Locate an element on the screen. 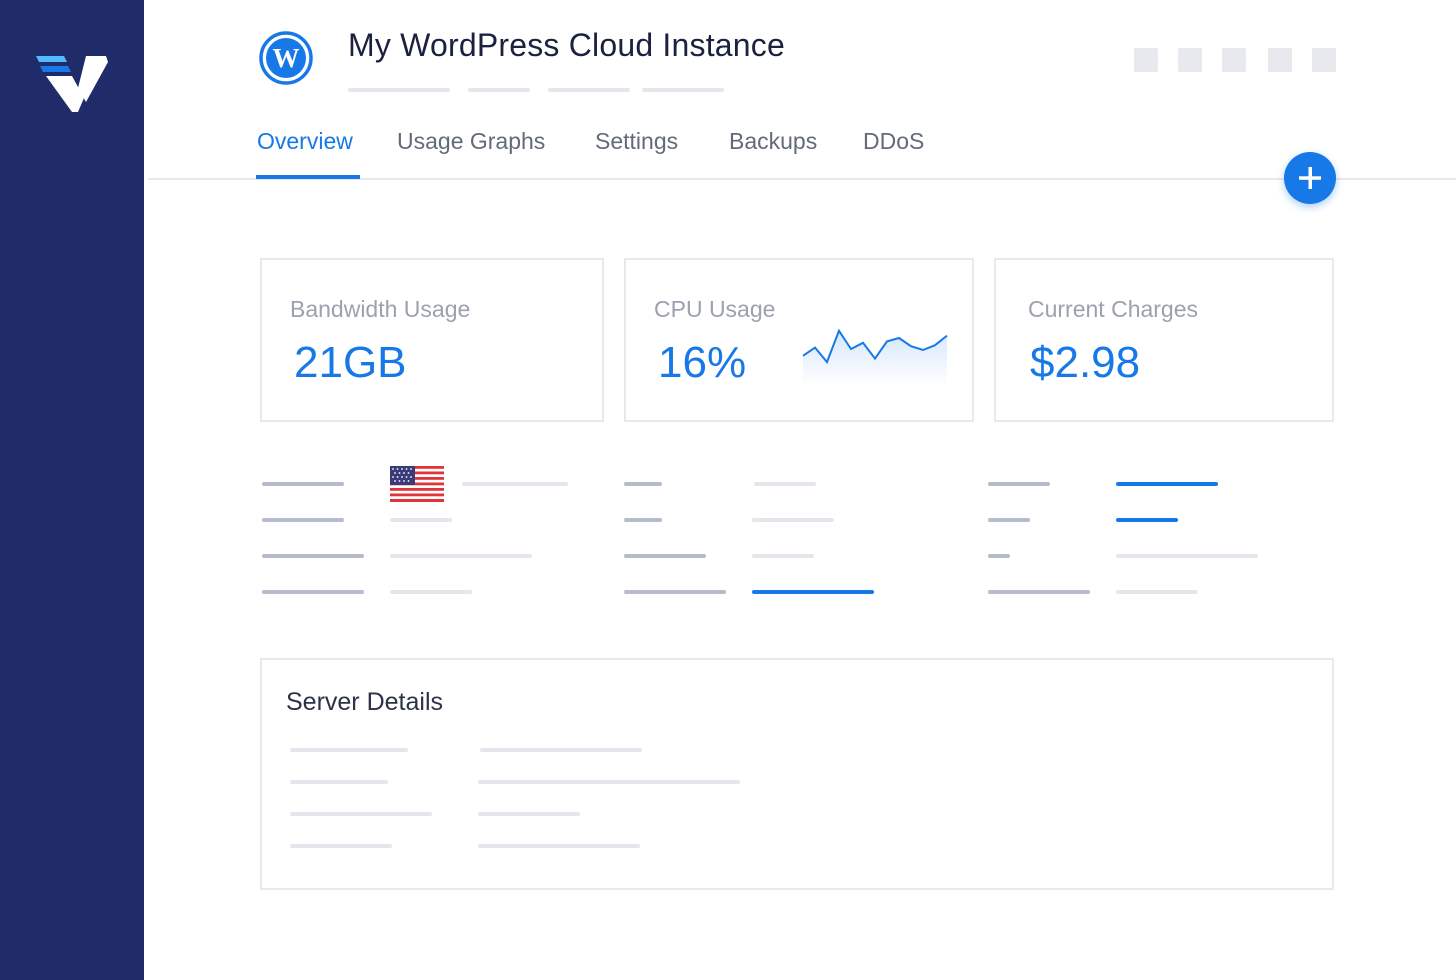  active-tab-indicator is located at coordinates (308, 177).